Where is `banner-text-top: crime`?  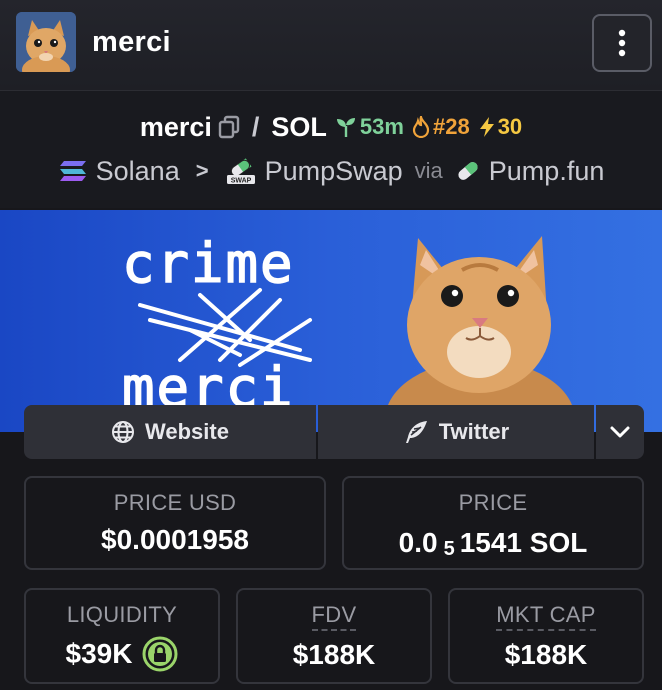 banner-text-top: crime is located at coordinates (208, 263).